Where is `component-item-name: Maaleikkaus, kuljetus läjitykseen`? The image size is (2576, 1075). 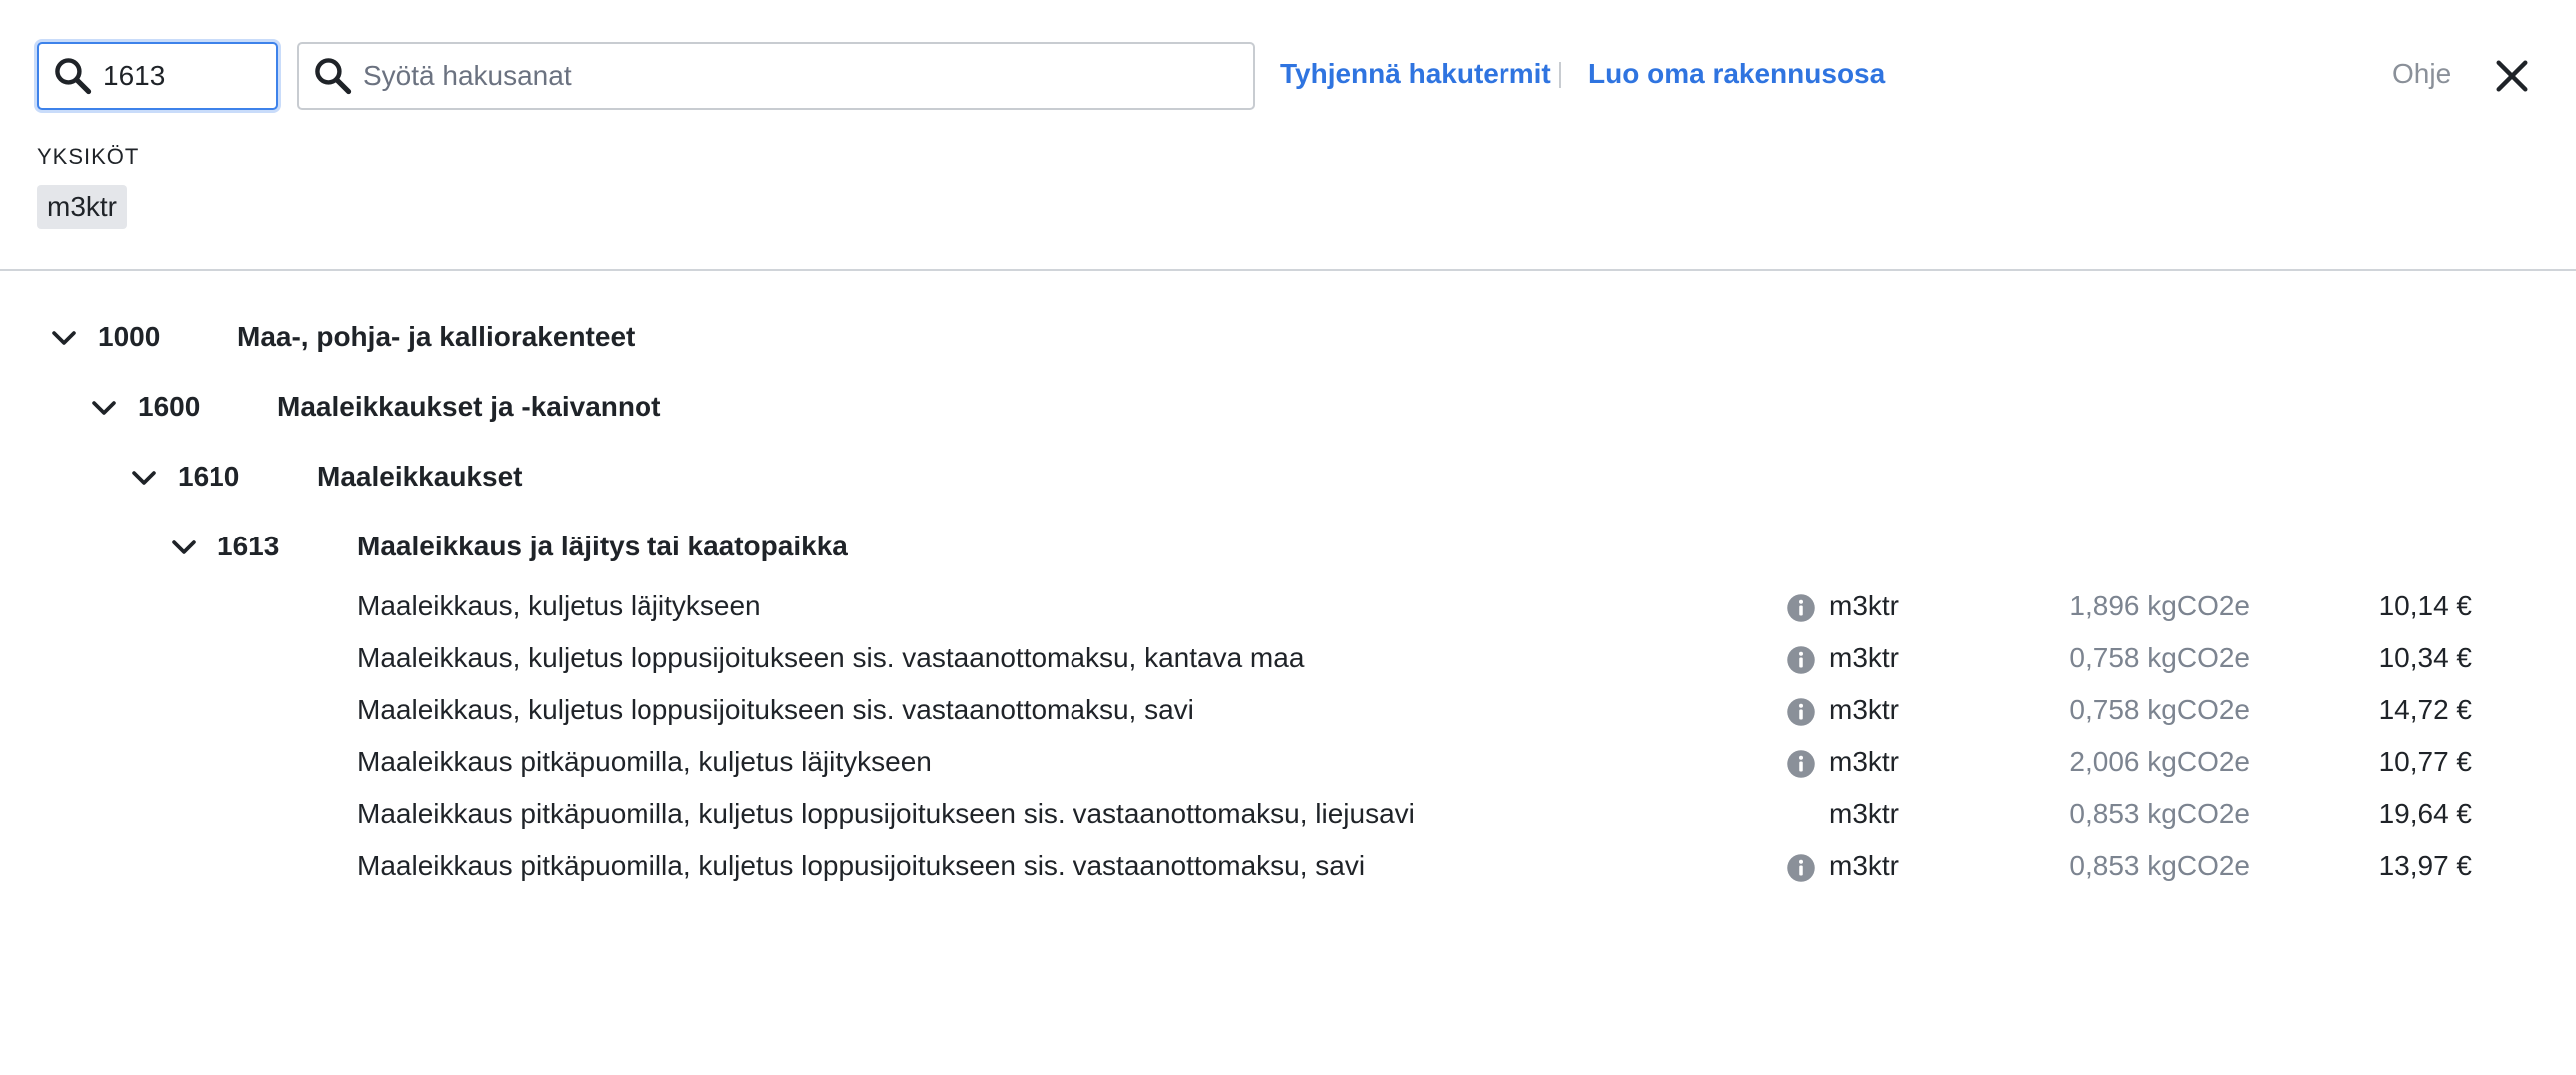 component-item-name: Maaleikkaus, kuljetus läjitykseen is located at coordinates (559, 605).